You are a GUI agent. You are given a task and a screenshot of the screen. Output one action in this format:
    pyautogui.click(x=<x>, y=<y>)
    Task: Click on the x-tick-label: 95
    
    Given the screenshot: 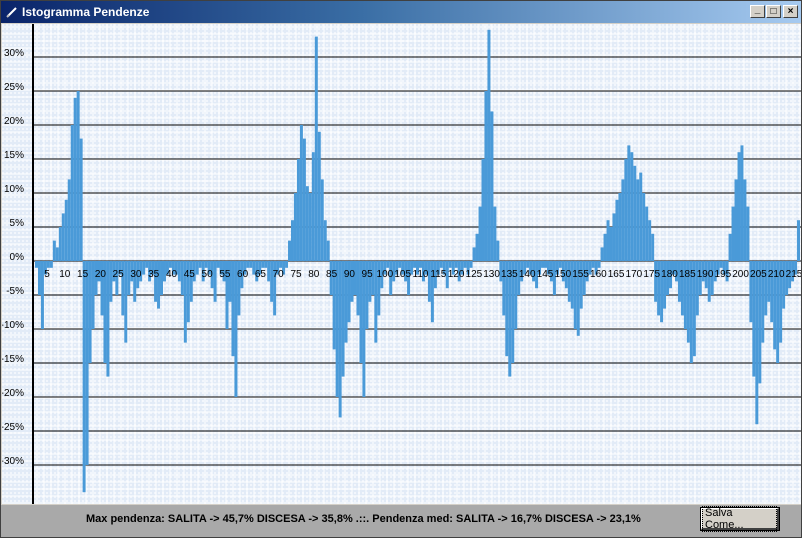 What is the action you would take?
    pyautogui.click(x=368, y=274)
    